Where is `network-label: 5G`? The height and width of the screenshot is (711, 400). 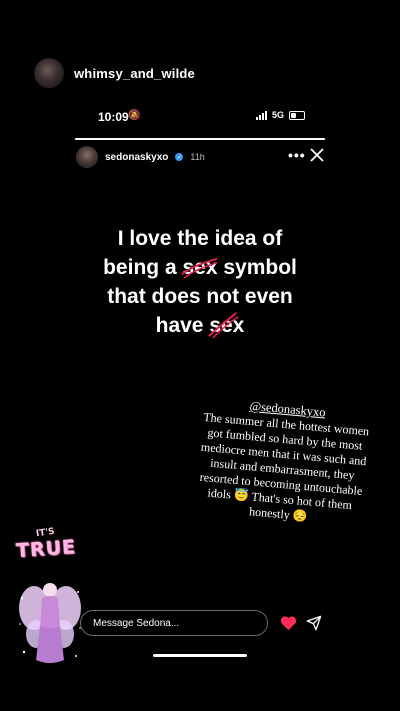 network-label: 5G is located at coordinates (278, 115).